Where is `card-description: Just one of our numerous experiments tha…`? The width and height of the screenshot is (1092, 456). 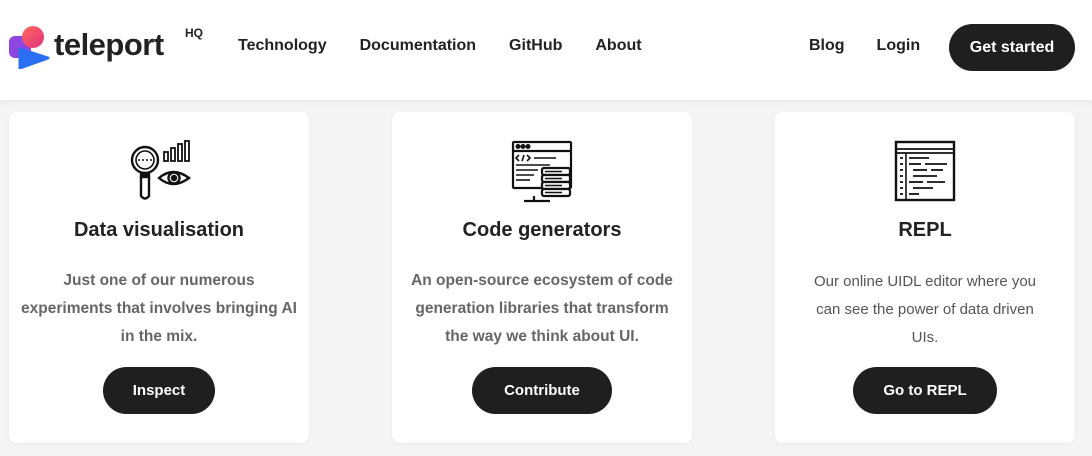 card-description: Just one of our numerous experiments tha… is located at coordinates (159, 308).